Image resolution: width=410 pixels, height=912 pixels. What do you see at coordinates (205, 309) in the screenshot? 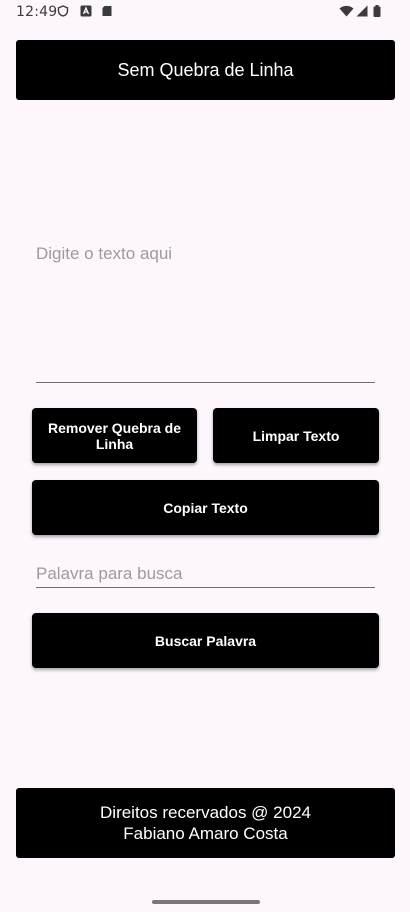
I see `text-input-area` at bounding box center [205, 309].